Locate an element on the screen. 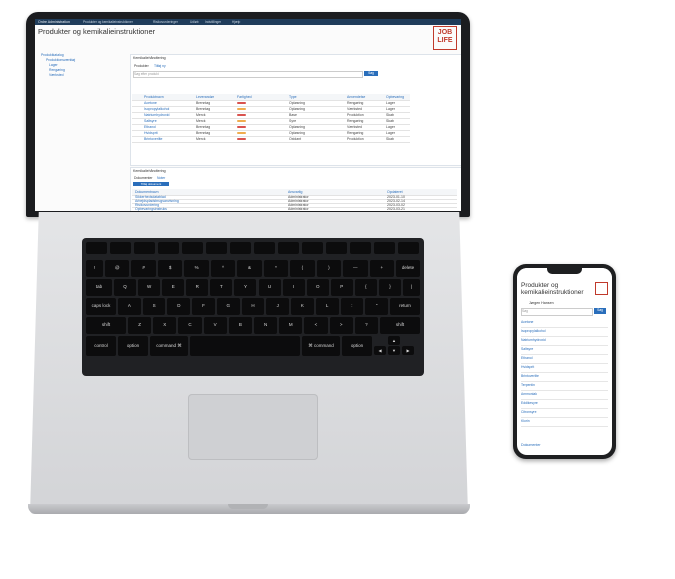 The width and height of the screenshot is (675, 579). key: | is located at coordinates (411, 287).